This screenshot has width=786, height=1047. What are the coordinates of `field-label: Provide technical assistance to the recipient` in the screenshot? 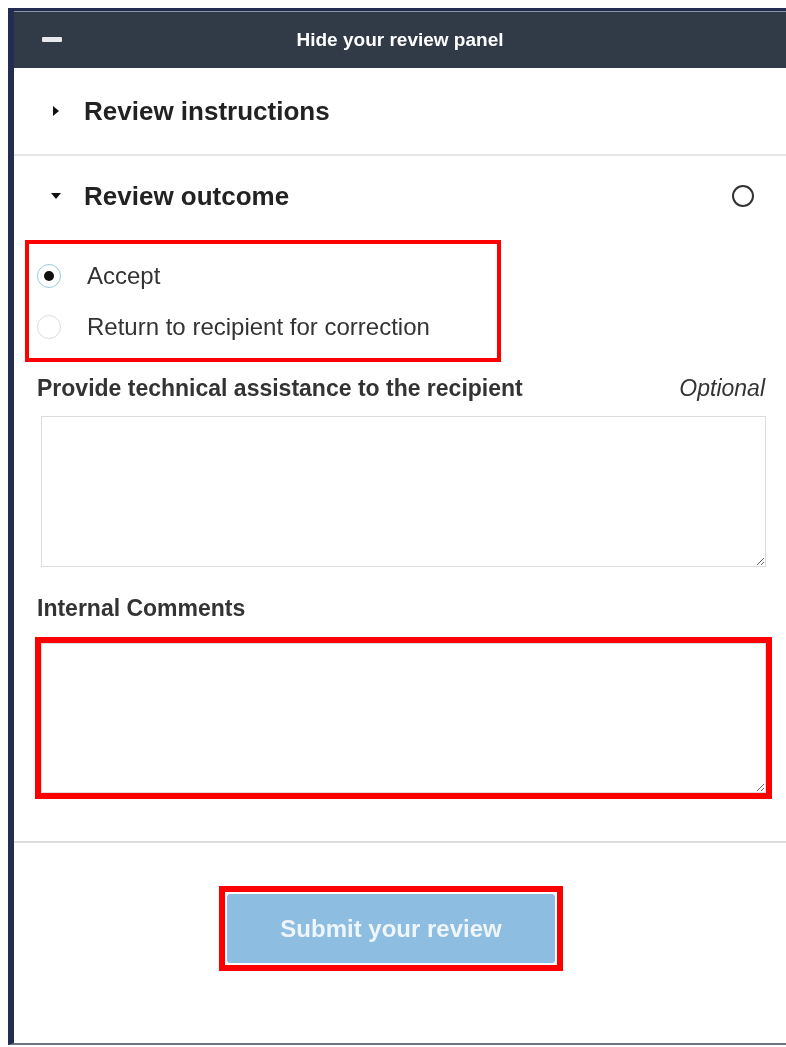 It's located at (280, 388).